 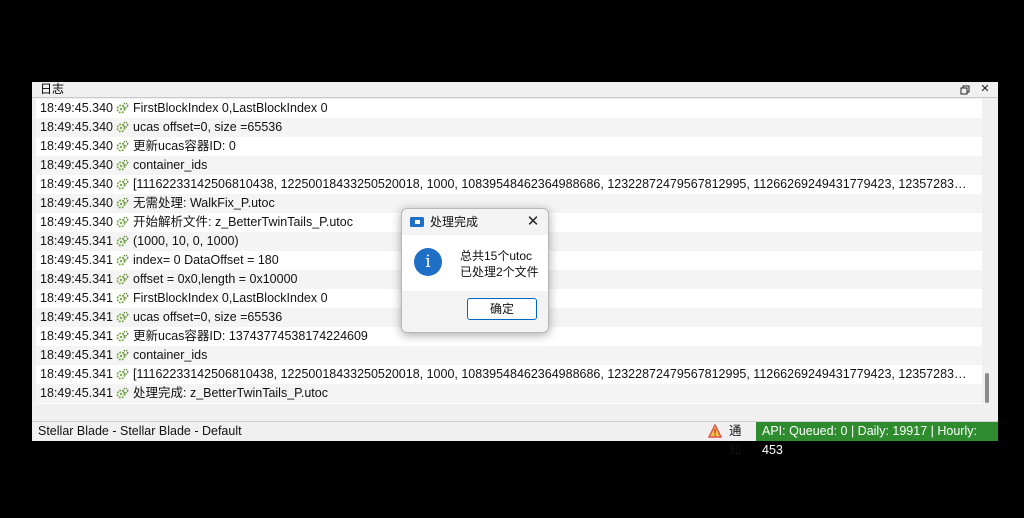 What do you see at coordinates (987, 388) in the screenshot?
I see `scrollbar-thumb` at bounding box center [987, 388].